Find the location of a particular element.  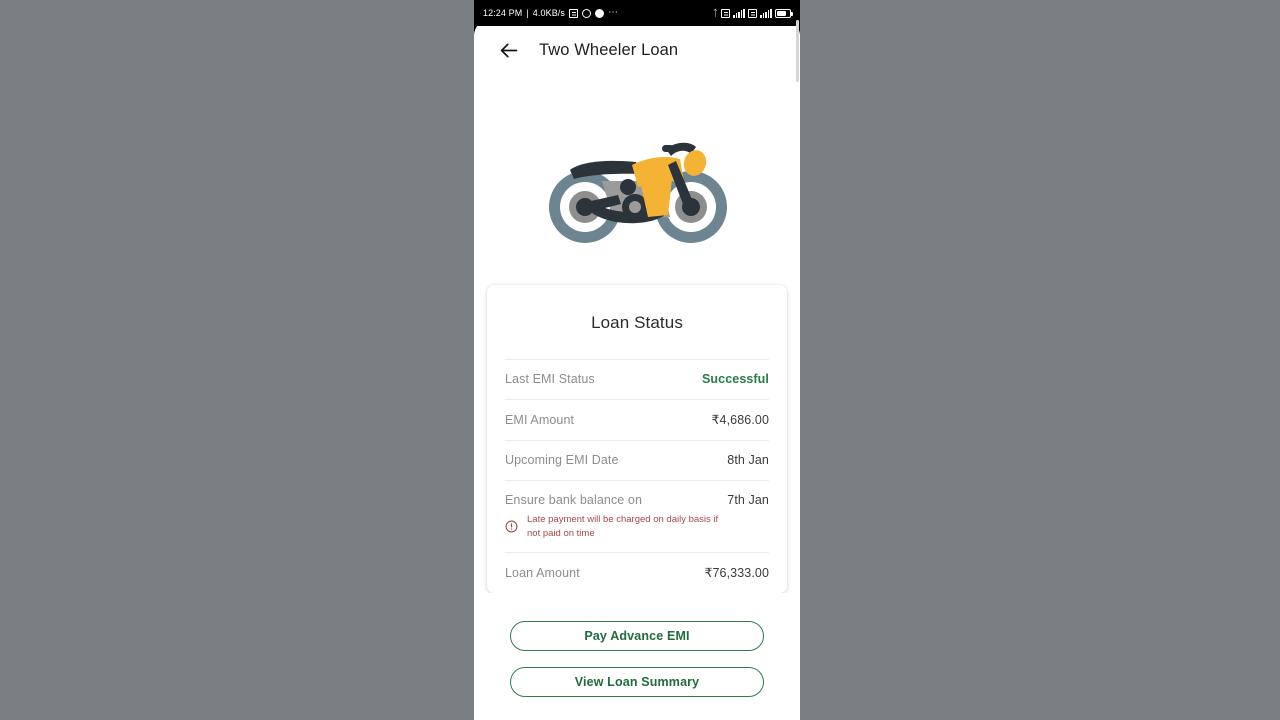

sim-card-icon is located at coordinates (573, 13).